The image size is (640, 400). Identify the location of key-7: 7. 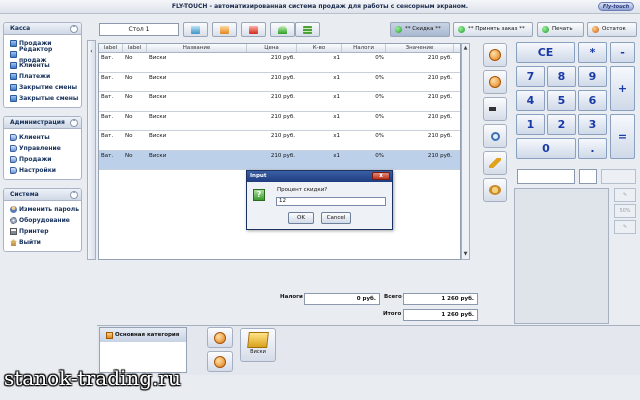
(530, 76).